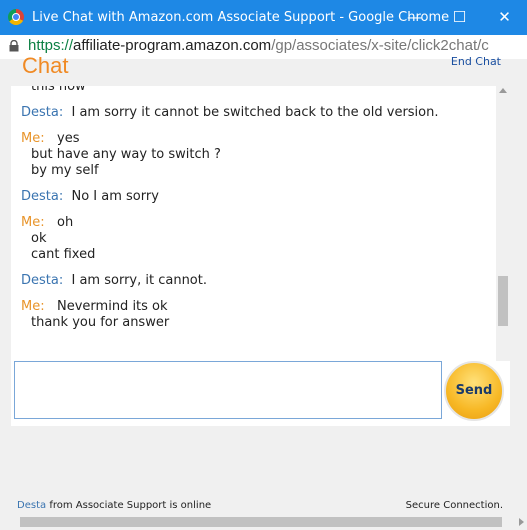 This screenshot has width=527, height=530. What do you see at coordinates (100, 322) in the screenshot?
I see `message-line: thank you for answer` at bounding box center [100, 322].